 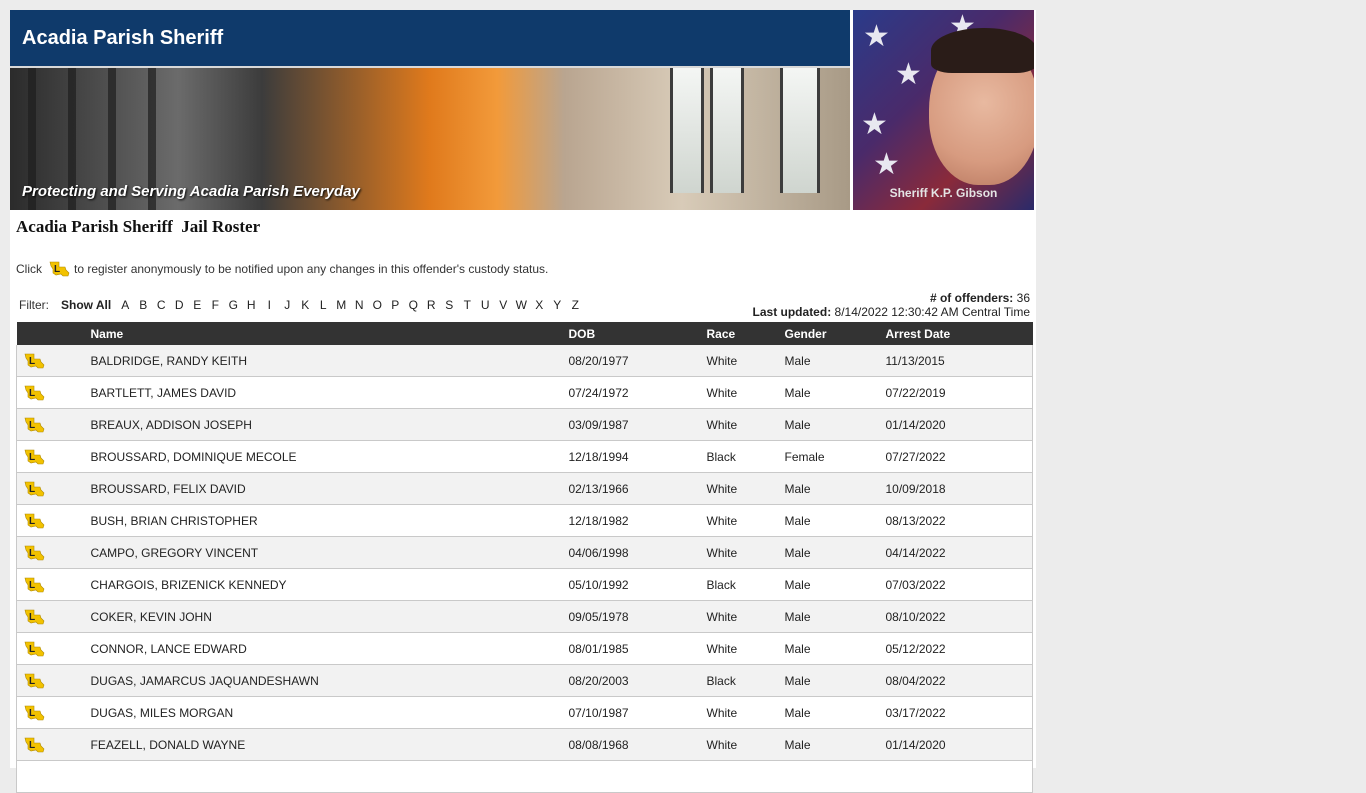 What do you see at coordinates (325, 392) in the screenshot?
I see `cell-name: BARTLETT, JAMES DAVID` at bounding box center [325, 392].